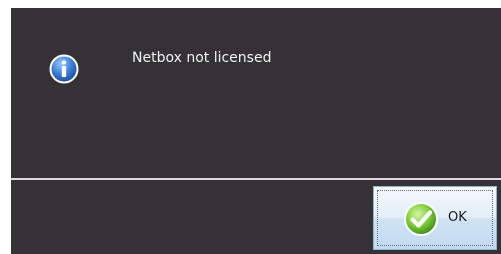  What do you see at coordinates (457, 217) in the screenshot?
I see `ok-button-label: OK` at bounding box center [457, 217].